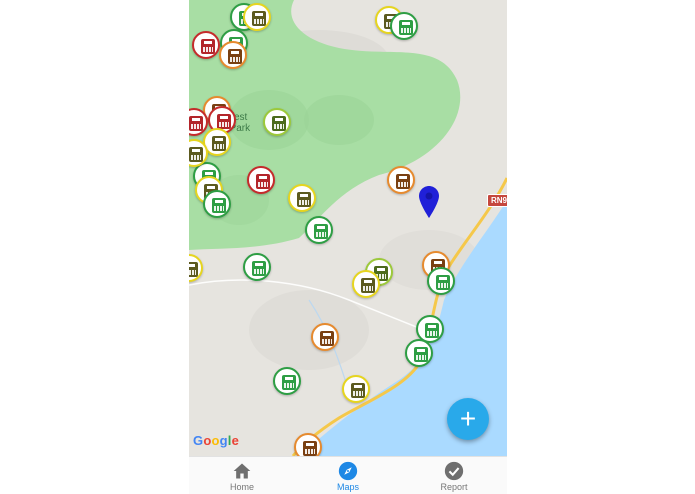 The height and width of the screenshot is (494, 695). Describe the element at coordinates (241, 487) in the screenshot. I see `nav-label-home: Home` at that location.